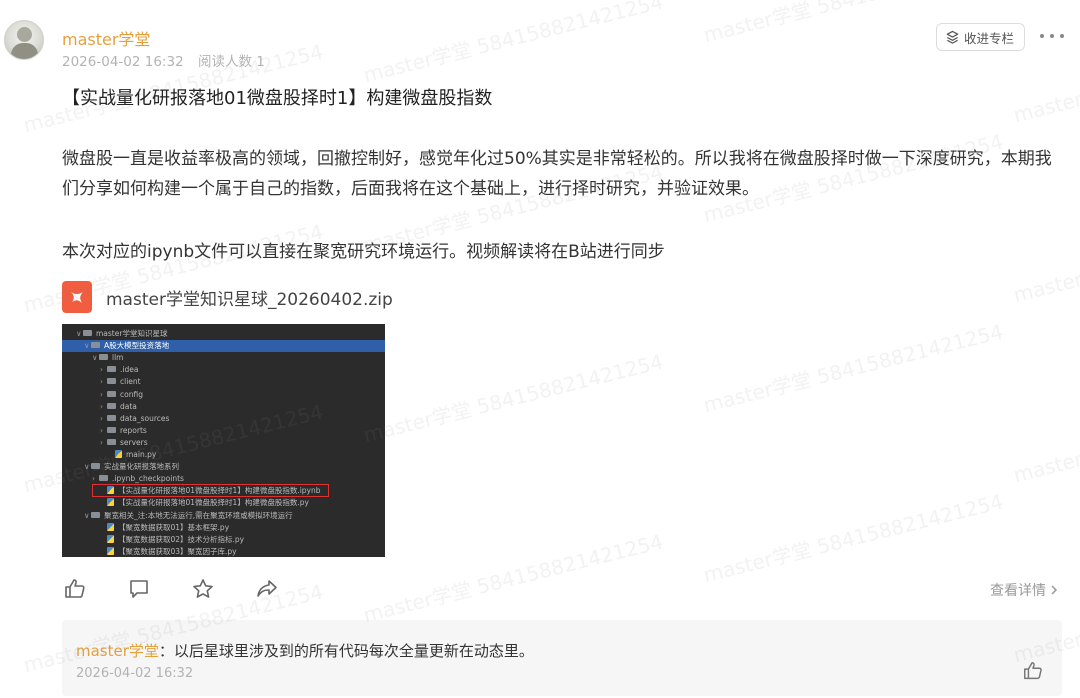  I want to click on tree-row: ∨ master学堂知识星球, so click(223, 334).